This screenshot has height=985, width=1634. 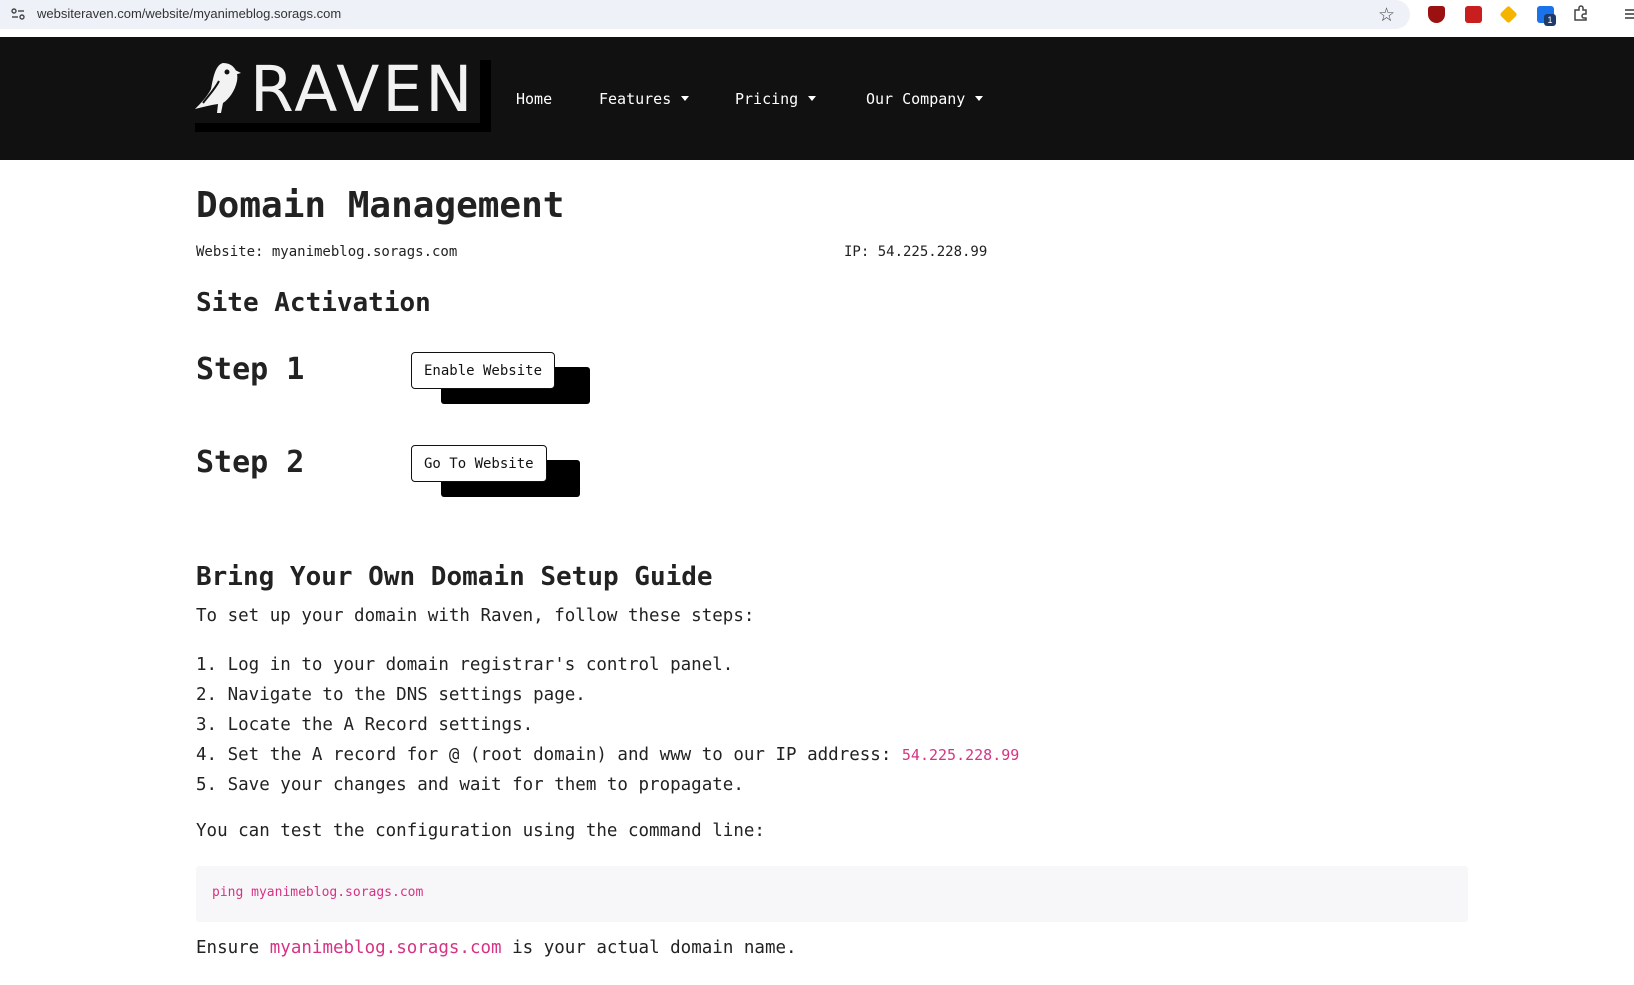 What do you see at coordinates (1550, 20) in the screenshot?
I see `extension-badge: 1` at bounding box center [1550, 20].